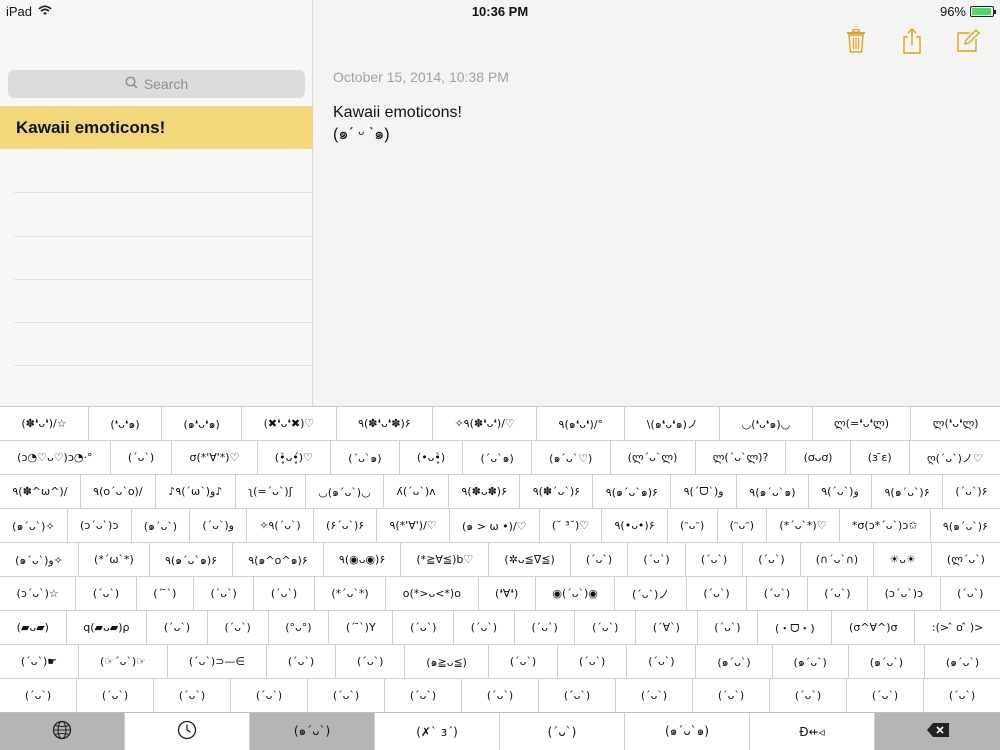  What do you see at coordinates (880, 457) in the screenshot?
I see `emoticon-key: (з ̄ε)` at bounding box center [880, 457].